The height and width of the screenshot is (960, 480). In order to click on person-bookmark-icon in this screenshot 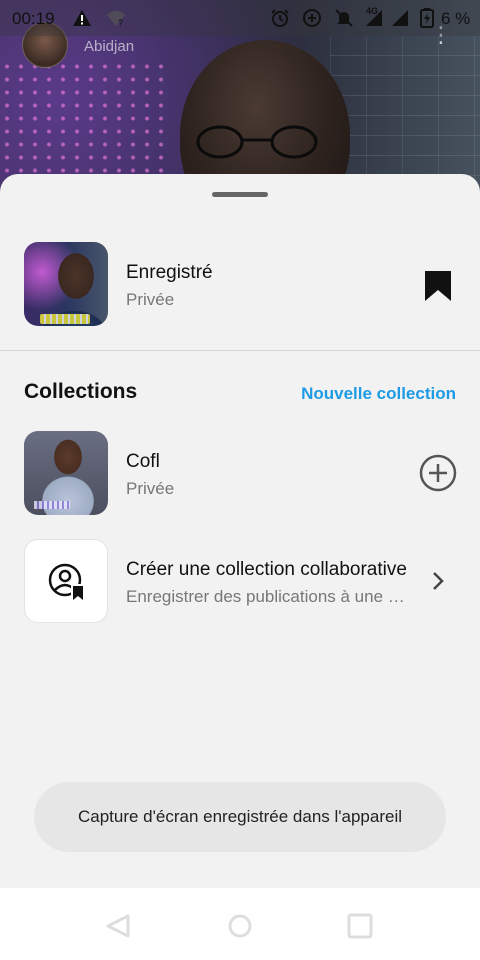, I will do `click(65, 581)`.